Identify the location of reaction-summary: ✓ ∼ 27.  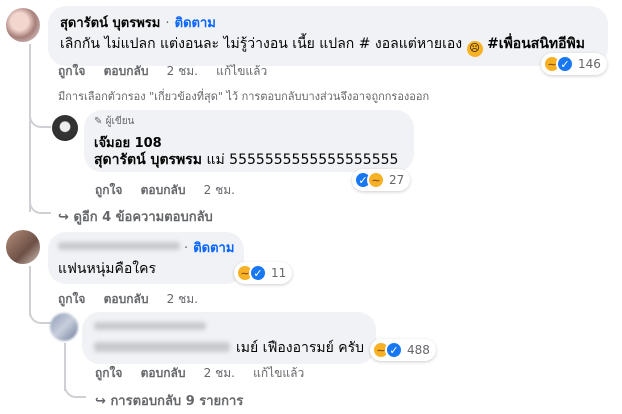
(381, 180).